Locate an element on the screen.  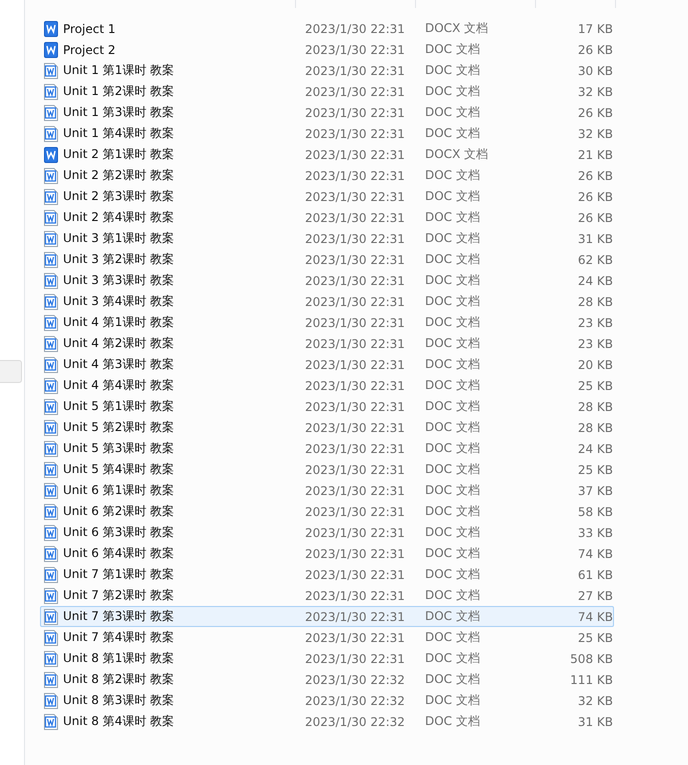
file-size: 27 KB is located at coordinates (594, 595).